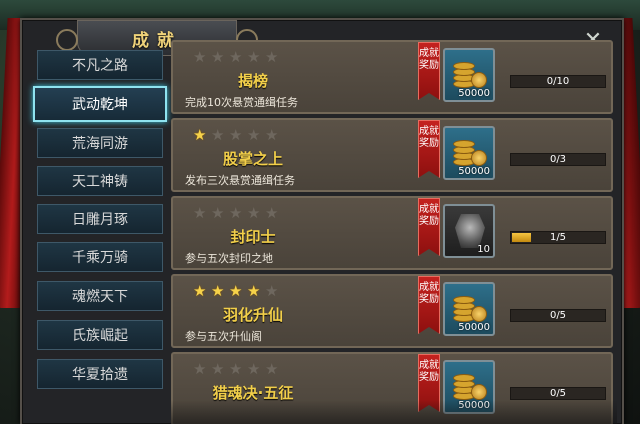 The width and height of the screenshot is (640, 424). Describe the element at coordinates (392, 77) in the screenshot. I see `achievement-row: ★ ★ ★ ★ ★ 揭榜 完成10次悬赏通缉任务 成就 奖励 50000 0/10` at that location.